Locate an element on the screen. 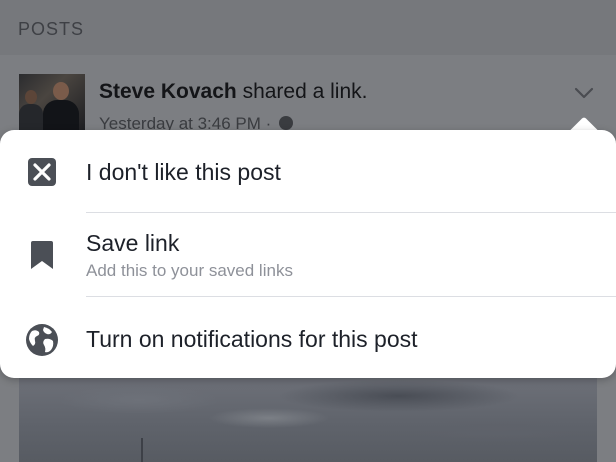 Image resolution: width=616 pixels, height=462 pixels. hide-x-icon is located at coordinates (42, 172).